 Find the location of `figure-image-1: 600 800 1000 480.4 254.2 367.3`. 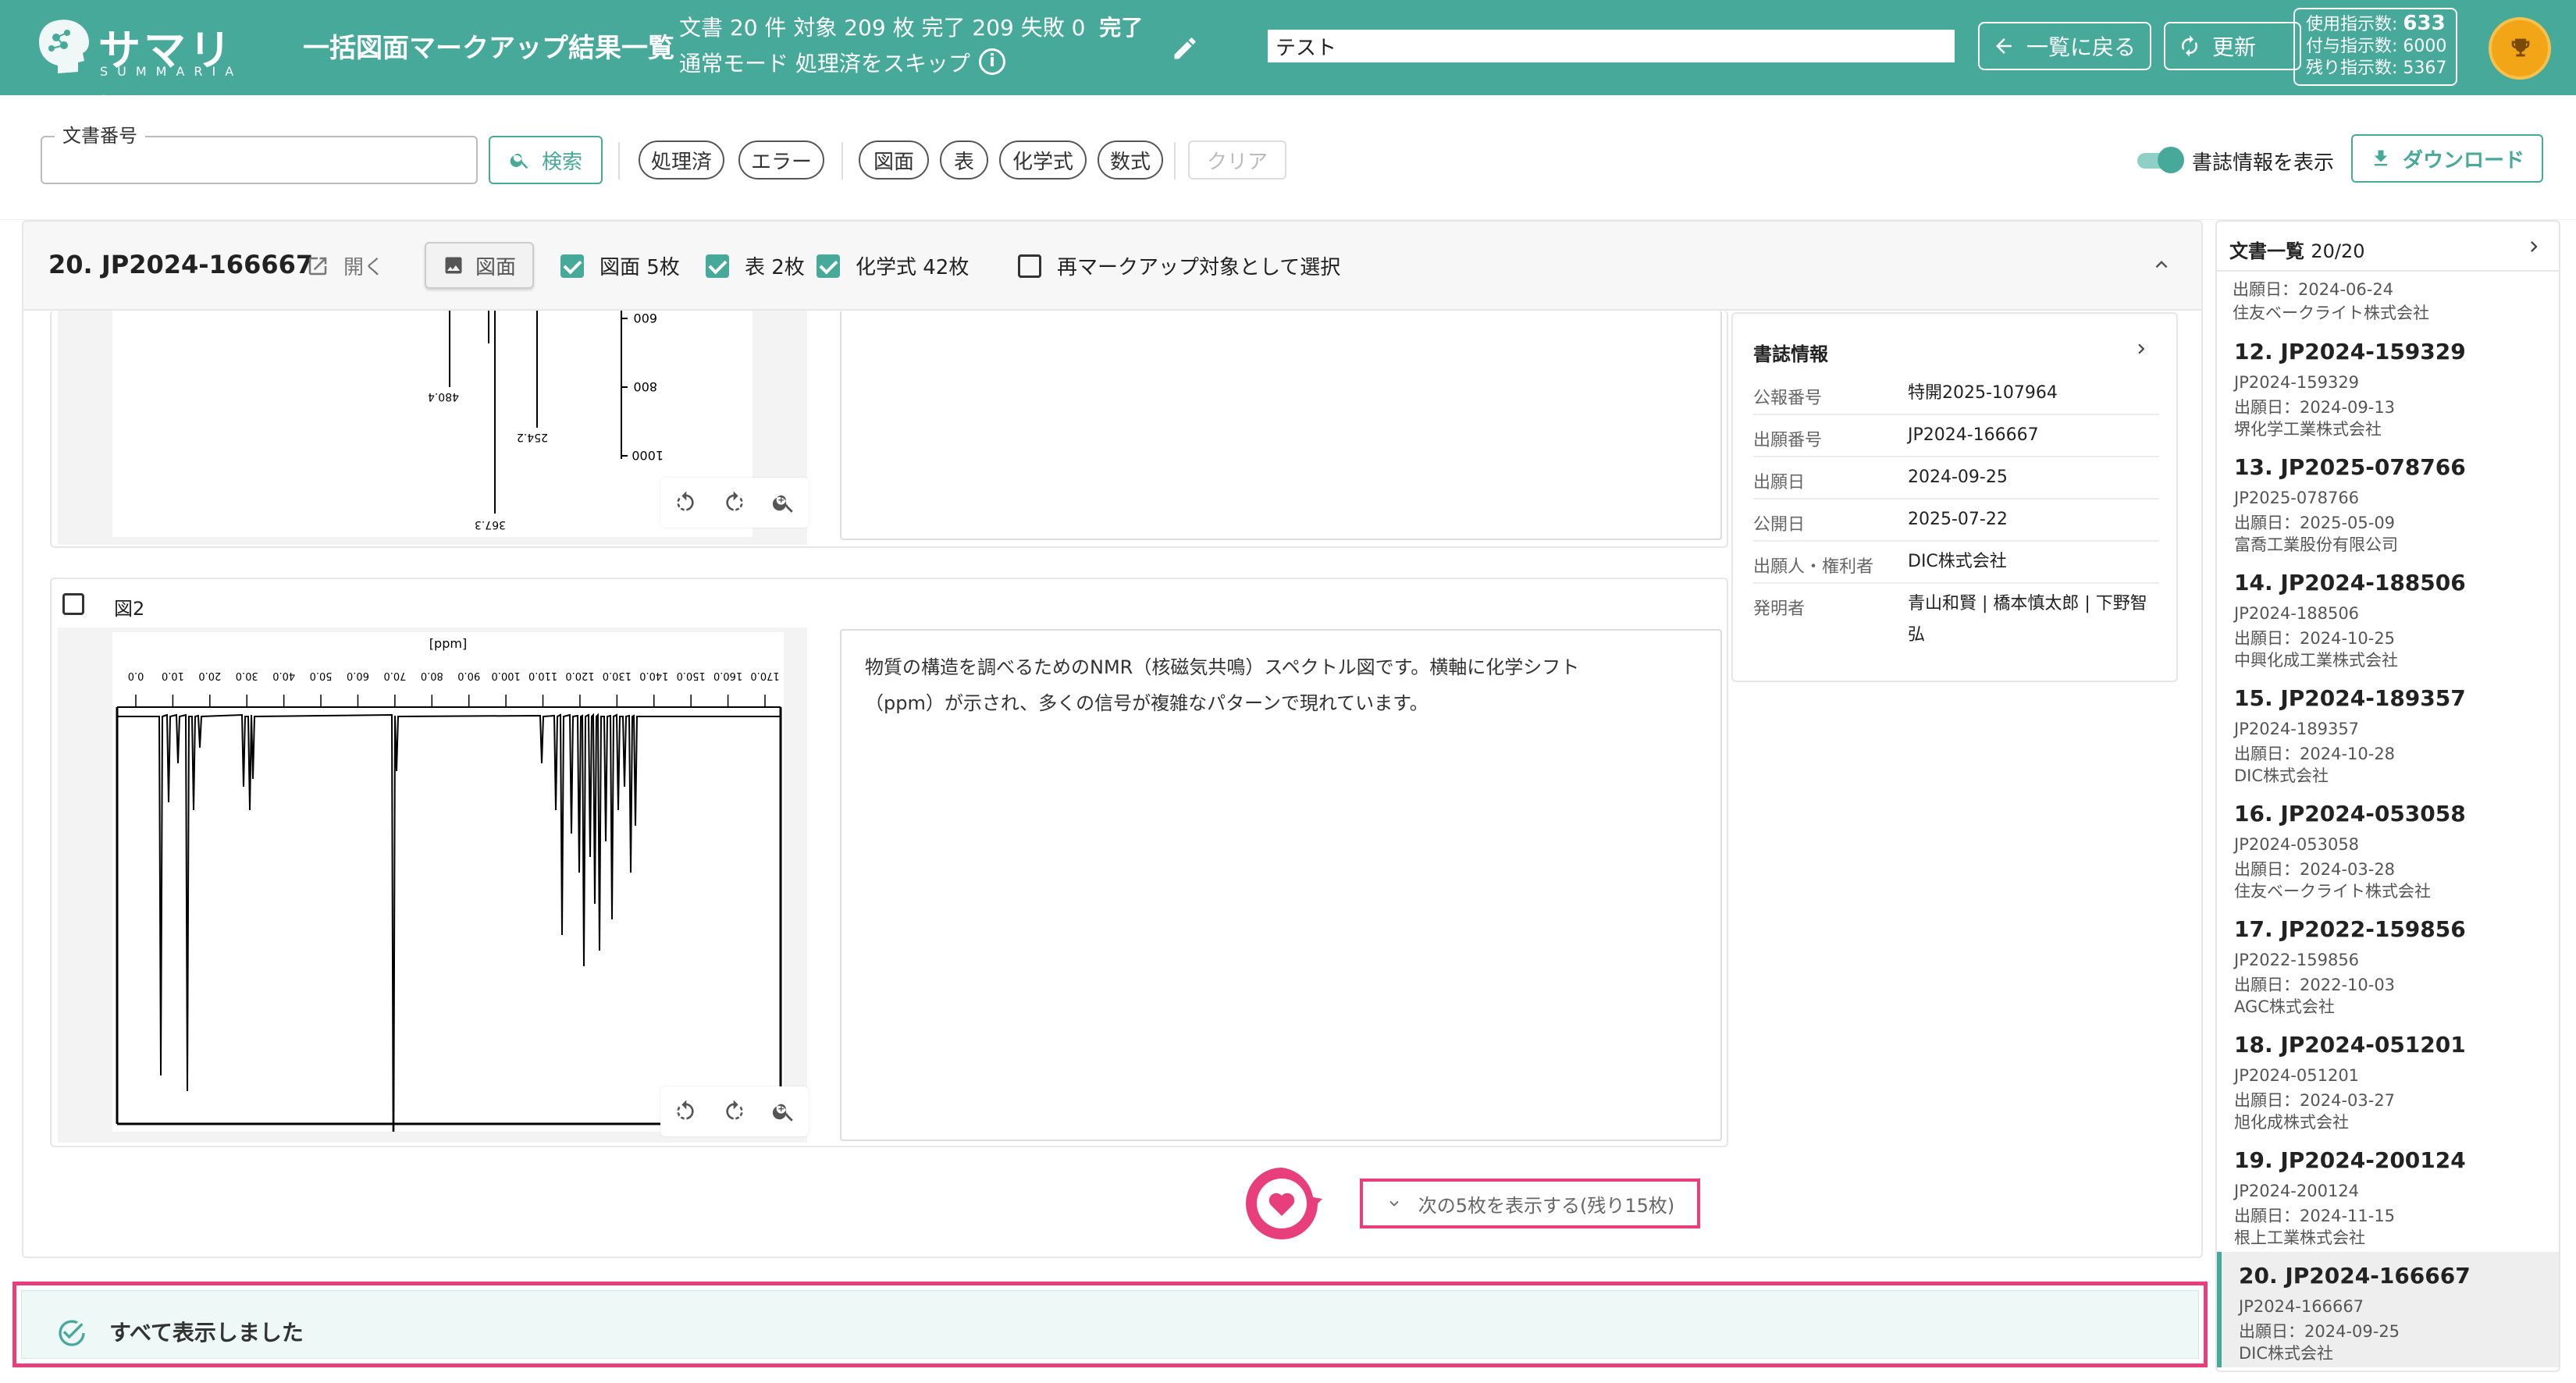

figure-image-1: 600 800 1000 480.4 254.2 367.3 is located at coordinates (434, 428).